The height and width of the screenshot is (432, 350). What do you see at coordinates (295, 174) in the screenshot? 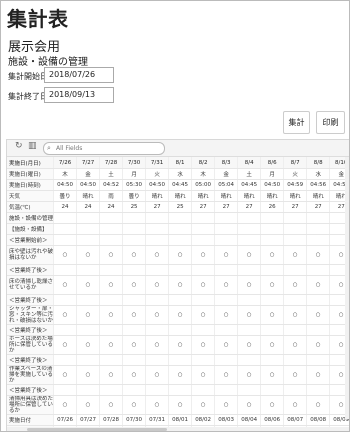
I see `table-cell: 火` at bounding box center [295, 174].